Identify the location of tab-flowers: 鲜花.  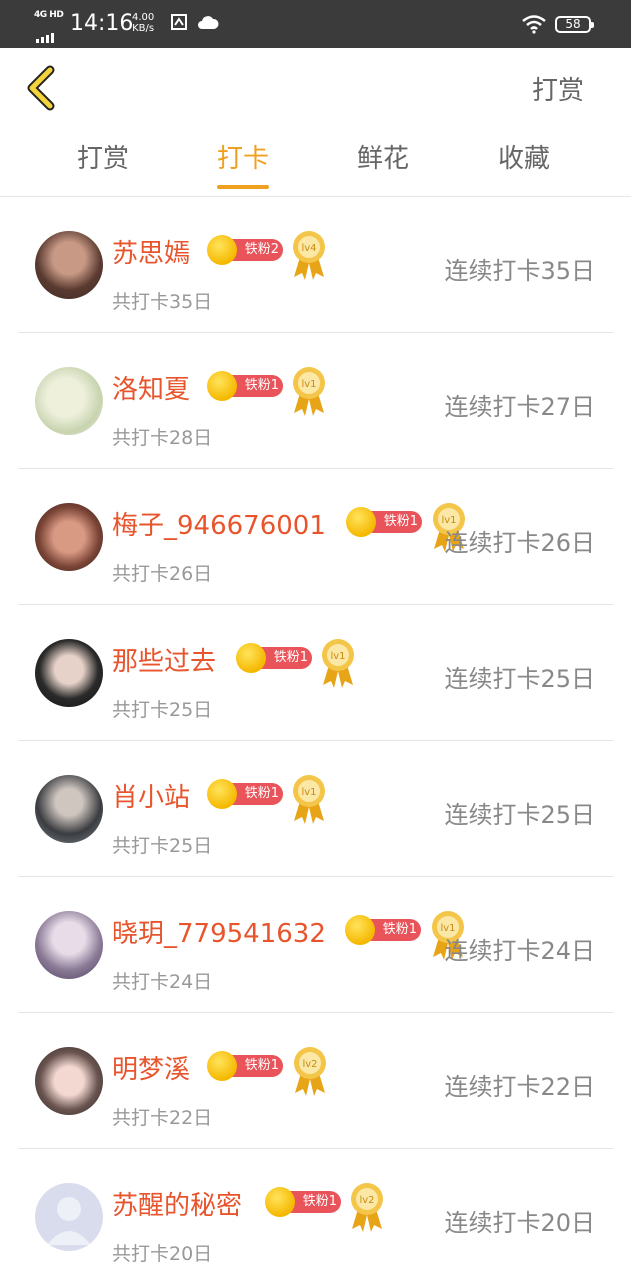
(383, 156).